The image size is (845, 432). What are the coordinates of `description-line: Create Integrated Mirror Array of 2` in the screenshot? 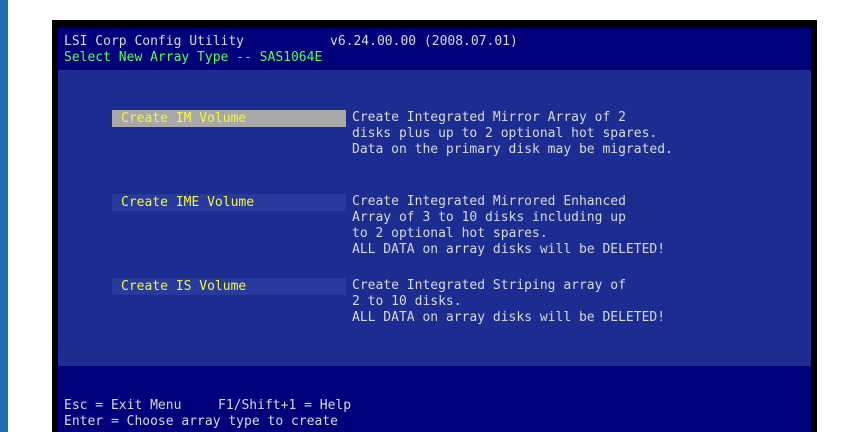 It's located at (489, 117).